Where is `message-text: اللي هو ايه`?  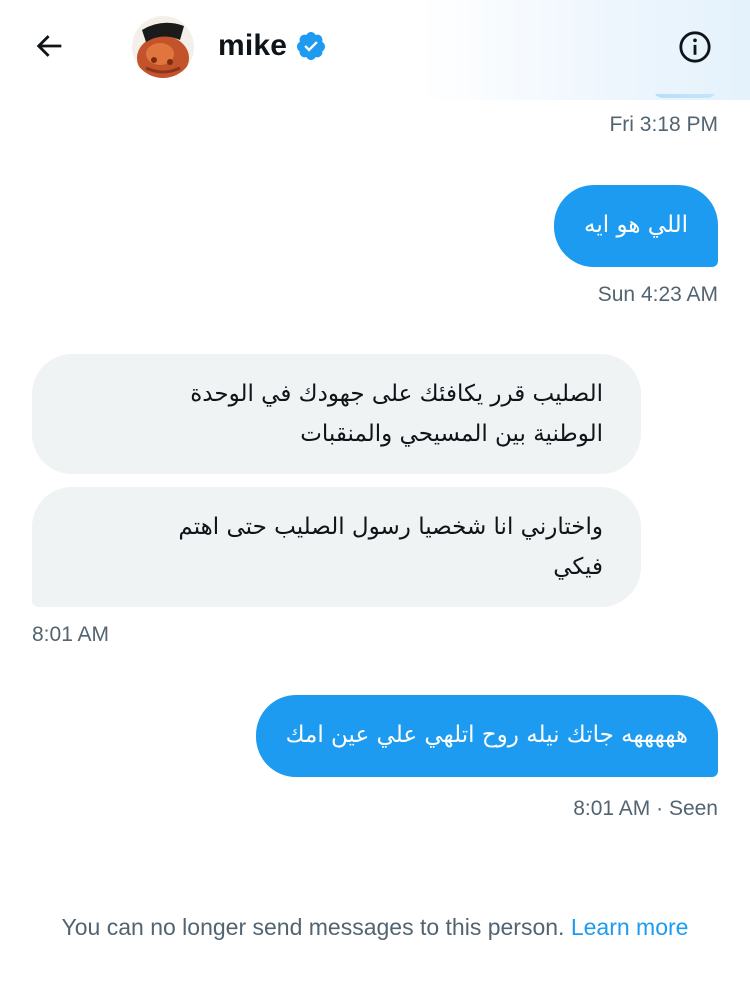 message-text: اللي هو ايه is located at coordinates (636, 225).